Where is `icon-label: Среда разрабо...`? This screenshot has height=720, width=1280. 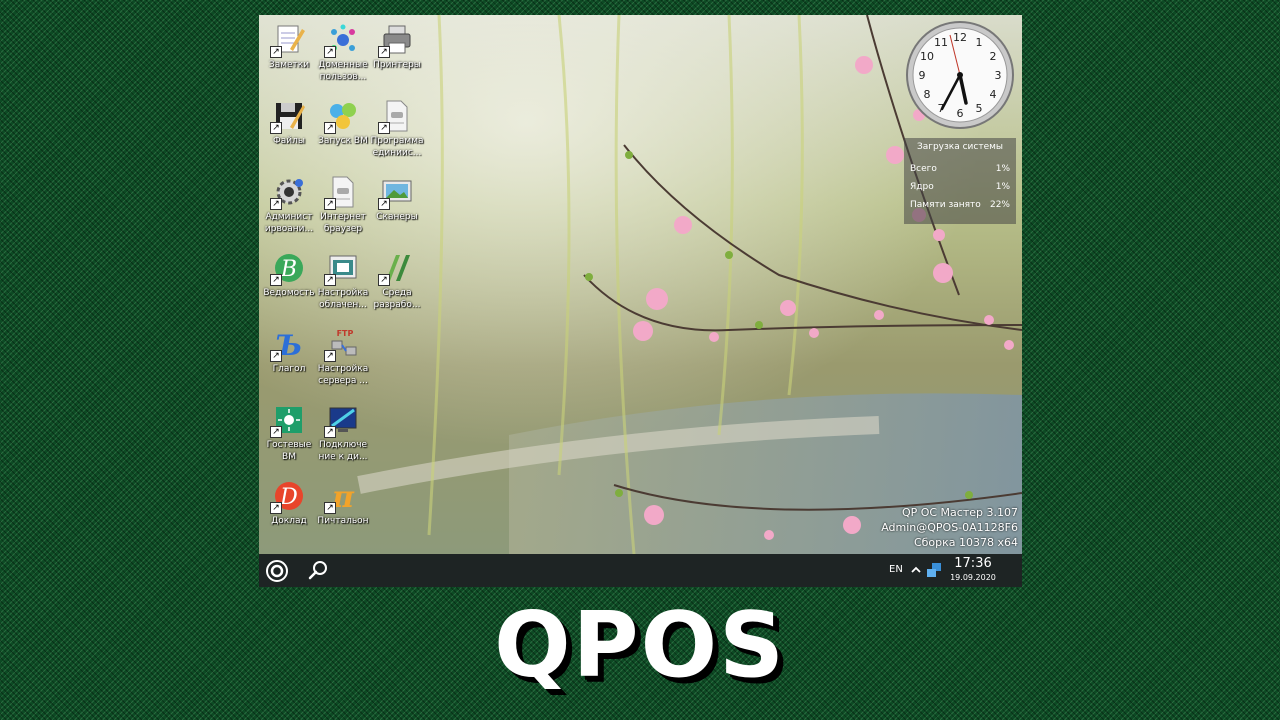
icon-label: Среда разрабо... is located at coordinates (397, 299).